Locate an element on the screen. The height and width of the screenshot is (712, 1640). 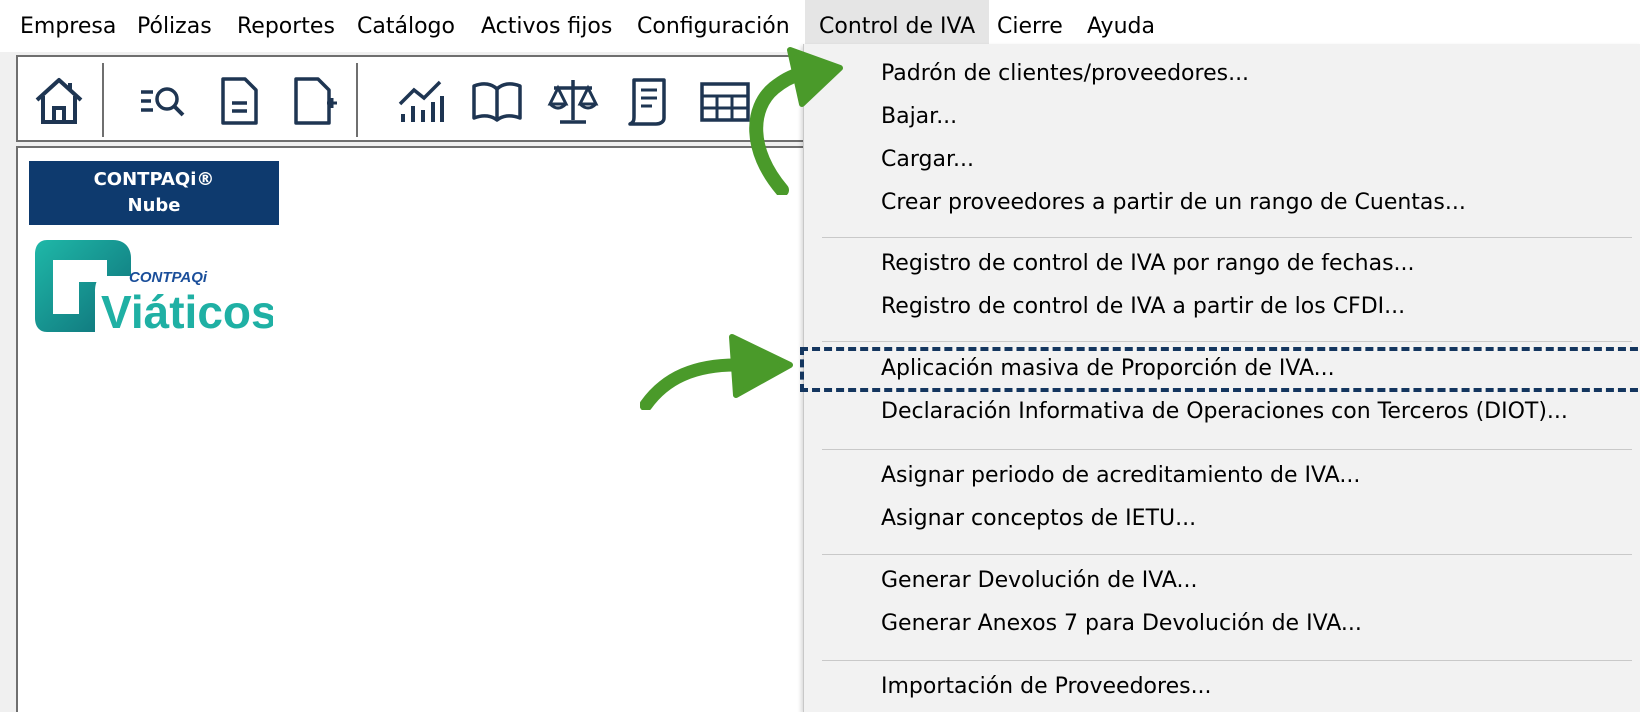
home-icon is located at coordinates (59, 101).